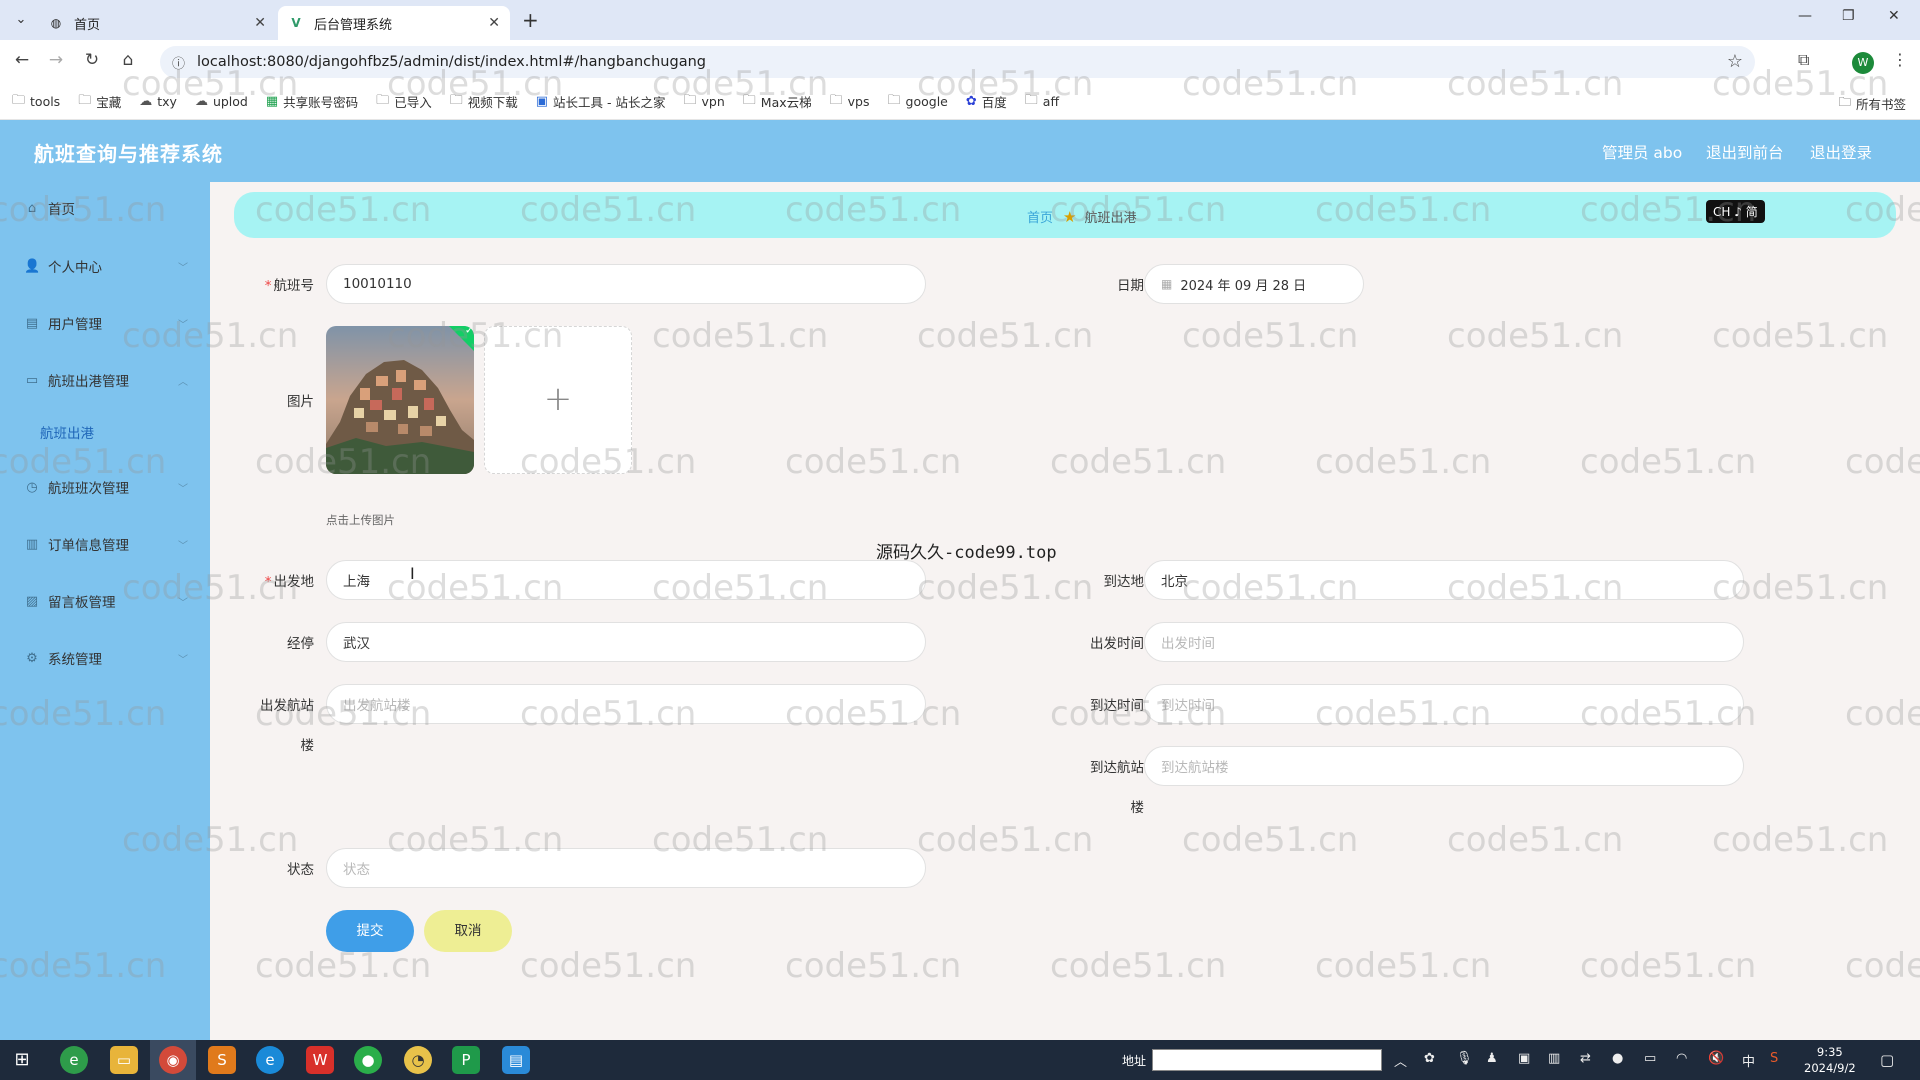 The width and height of the screenshot is (1920, 1080). What do you see at coordinates (92, 60) in the screenshot?
I see `reload-icon: ↻` at bounding box center [92, 60].